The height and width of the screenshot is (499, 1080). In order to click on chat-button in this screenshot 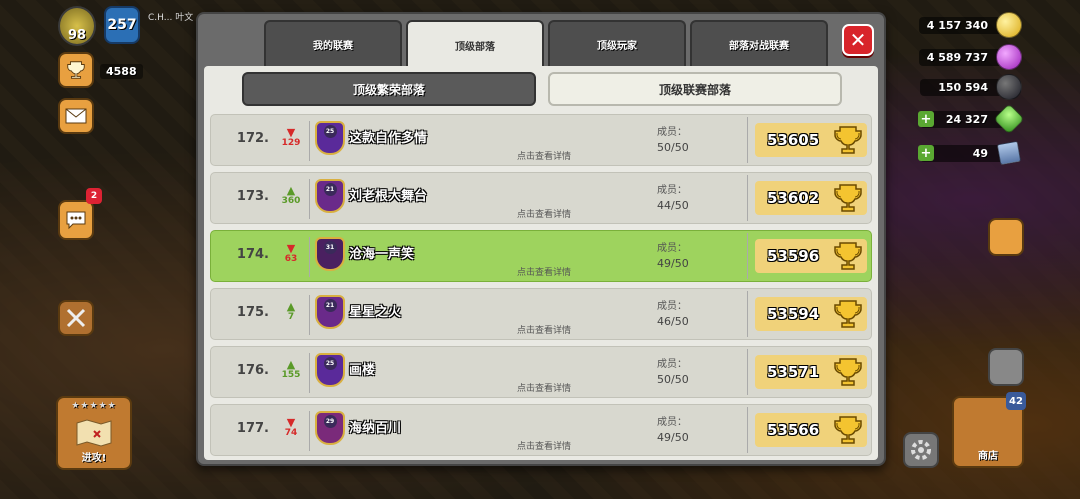, I will do `click(76, 220)`.